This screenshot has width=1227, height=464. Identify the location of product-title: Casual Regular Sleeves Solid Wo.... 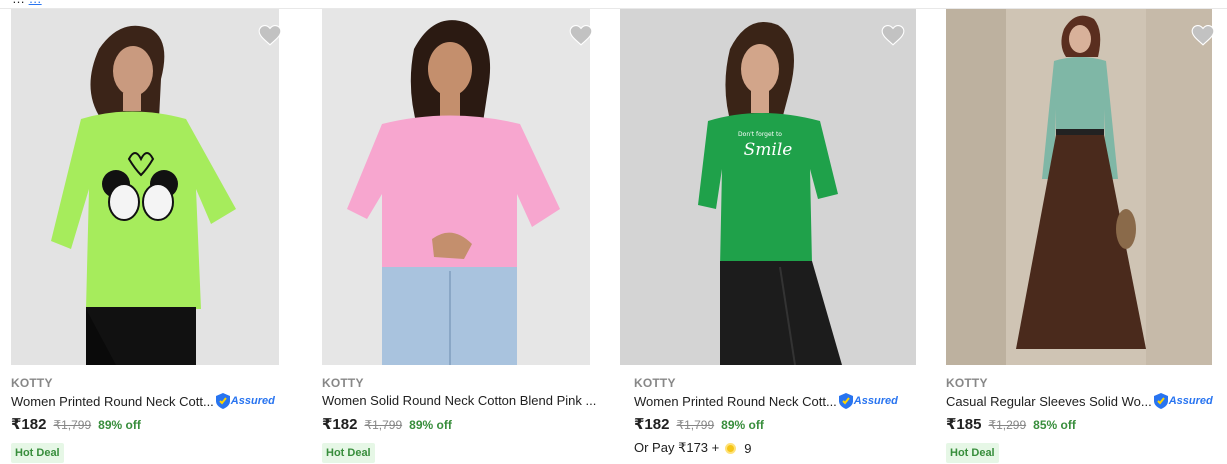
(1049, 401).